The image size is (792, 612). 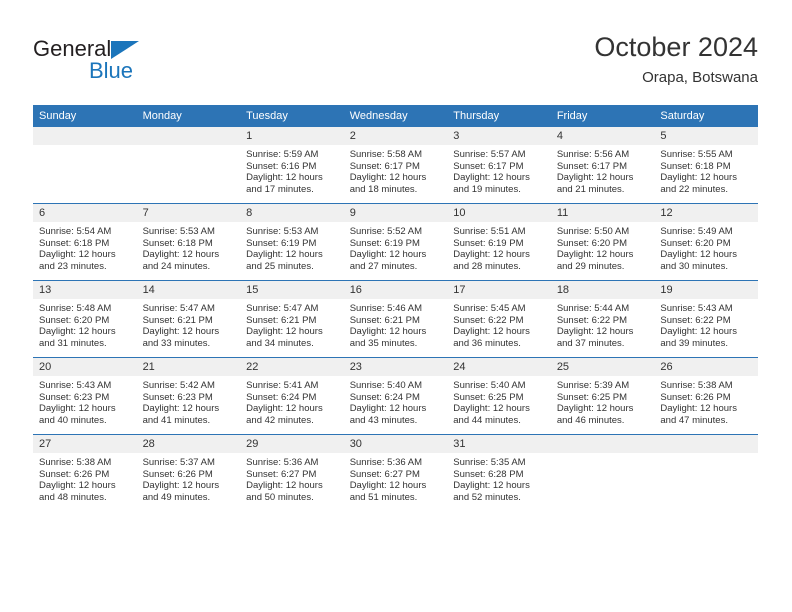 I want to click on daylight-text: Daylight: 12 hours and 23 minutes., so click(x=77, y=260).